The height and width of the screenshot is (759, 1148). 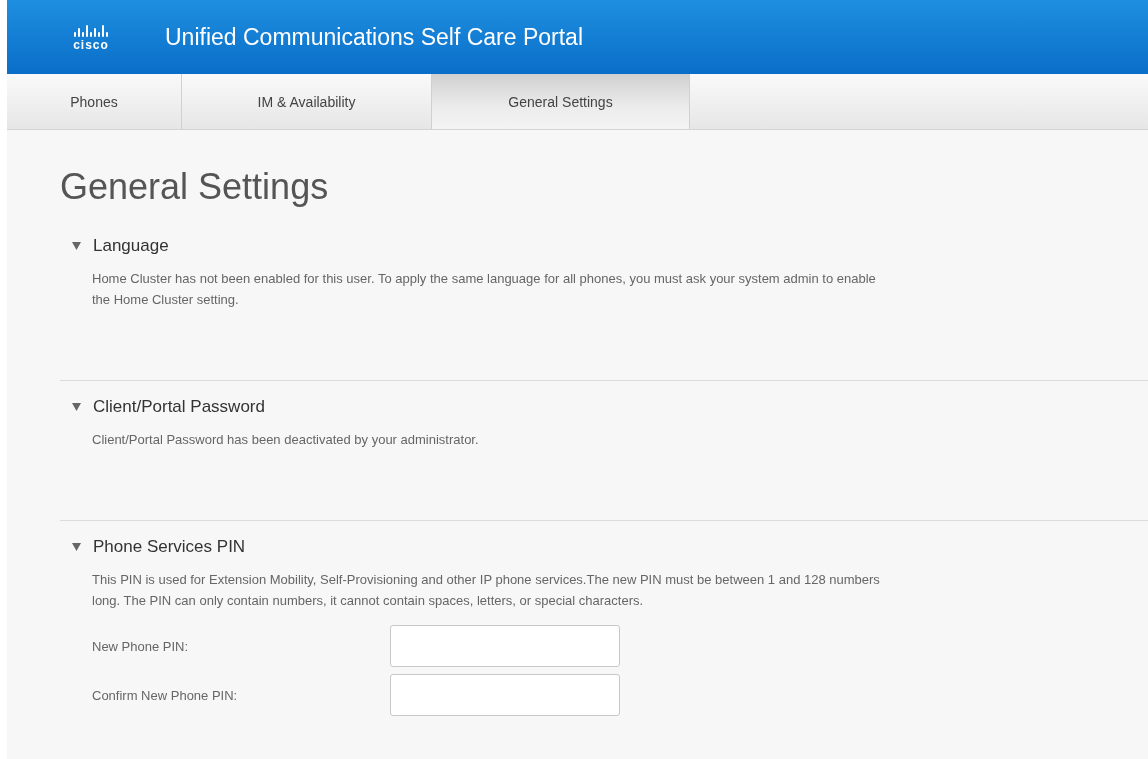 I want to click on nav-tab: Phones, so click(x=94, y=101).